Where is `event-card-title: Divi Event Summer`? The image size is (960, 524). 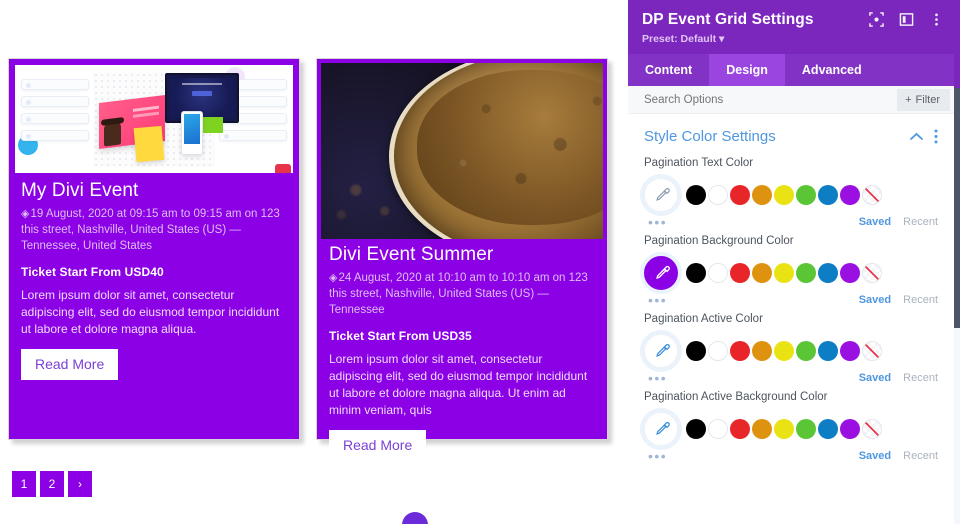
event-card-title: Divi Event Summer is located at coordinates (411, 254).